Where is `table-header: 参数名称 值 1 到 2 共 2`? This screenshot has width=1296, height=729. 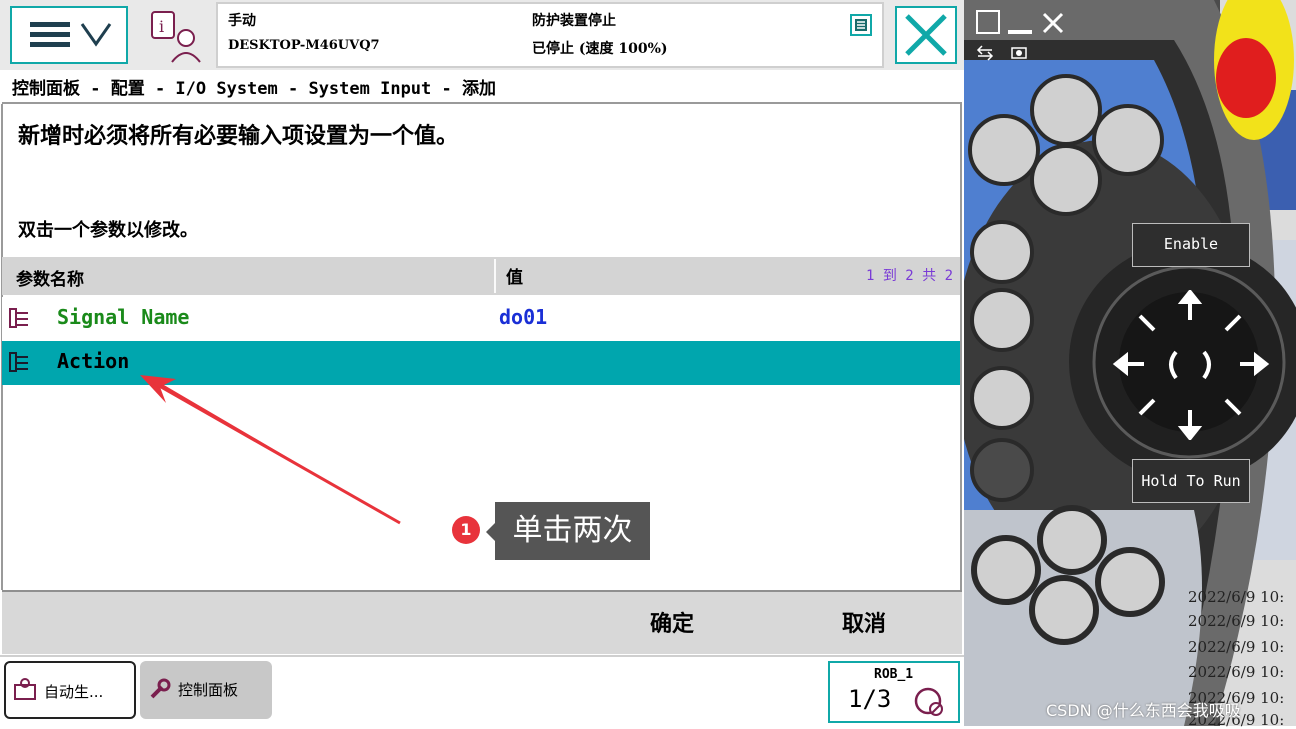
table-header: 参数名称 值 1 到 2 共 2 is located at coordinates (481, 276).